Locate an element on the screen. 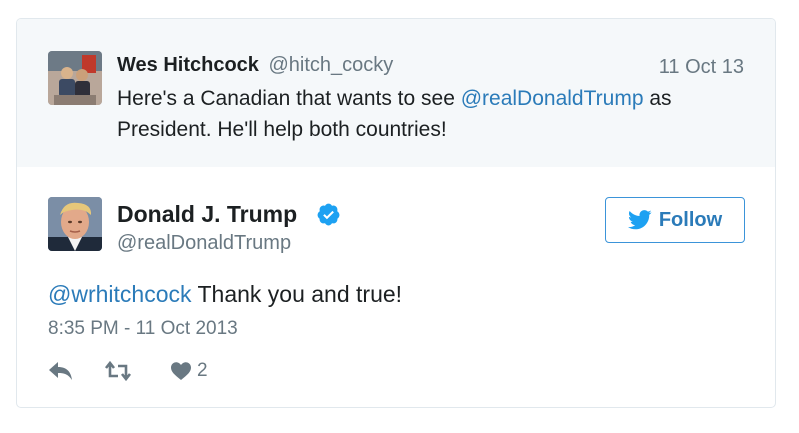 The height and width of the screenshot is (433, 799). parent-author-line: Wes Hitchcock @hitch_cocky is located at coordinates (255, 65).